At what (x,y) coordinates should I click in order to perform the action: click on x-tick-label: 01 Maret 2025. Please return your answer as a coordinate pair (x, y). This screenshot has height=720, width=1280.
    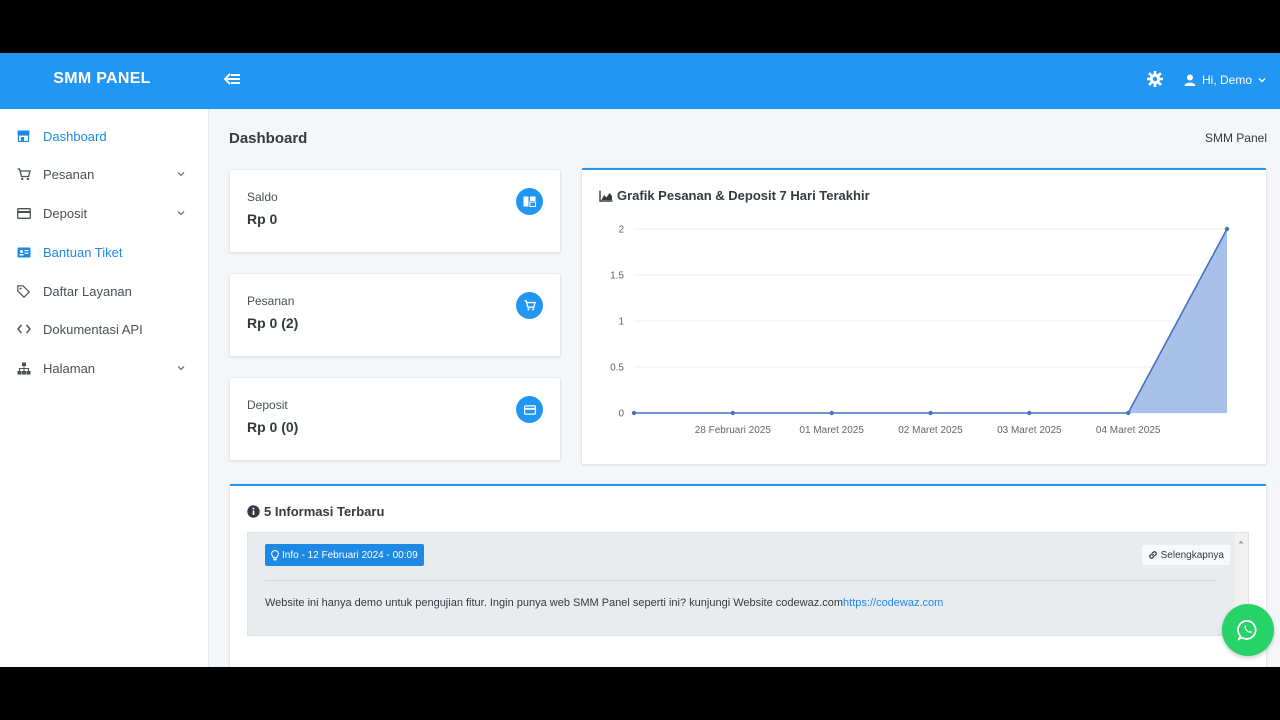
    Looking at the image, I should click on (831, 430).